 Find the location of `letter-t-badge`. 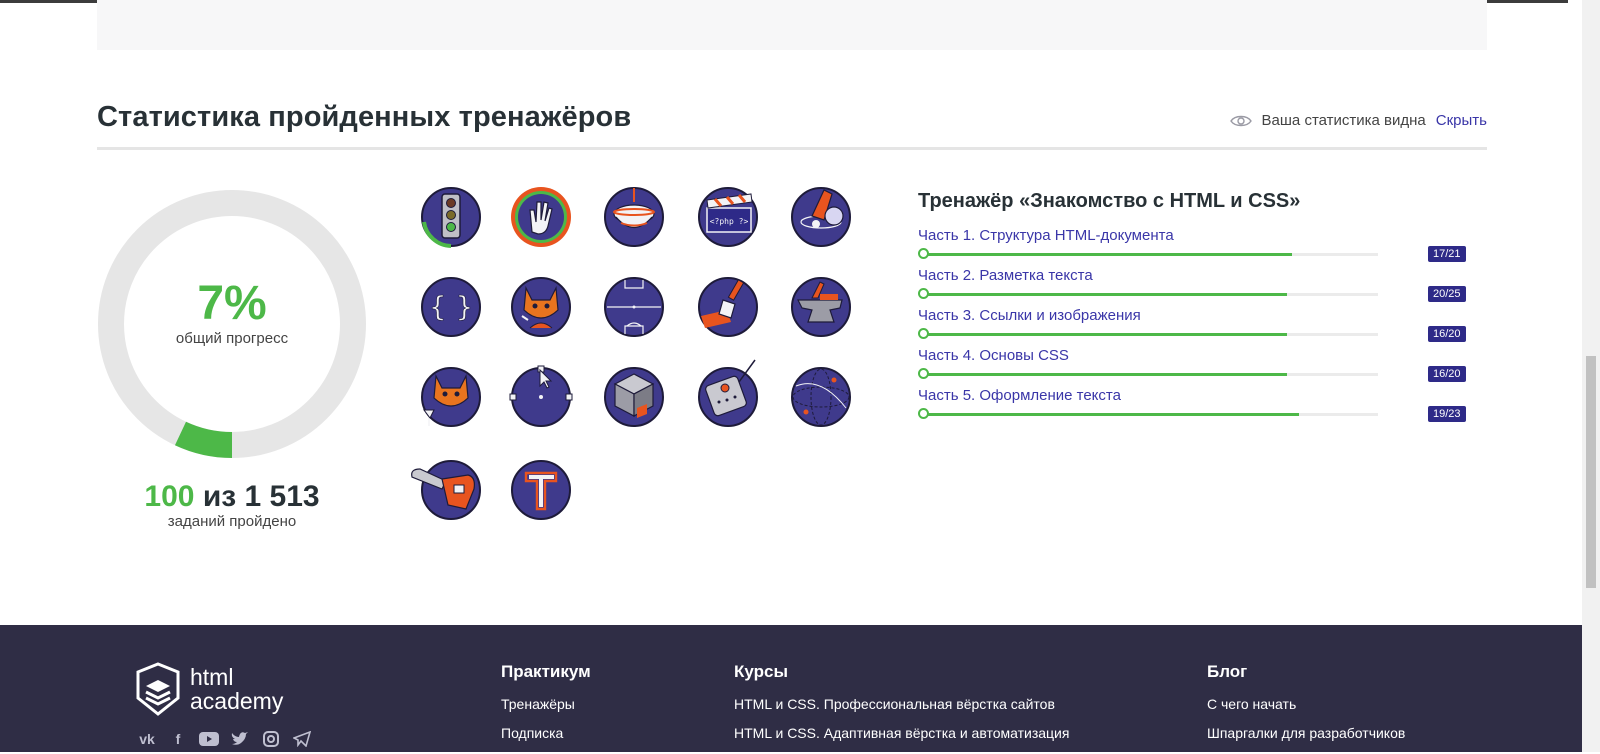

letter-t-badge is located at coordinates (541, 490).